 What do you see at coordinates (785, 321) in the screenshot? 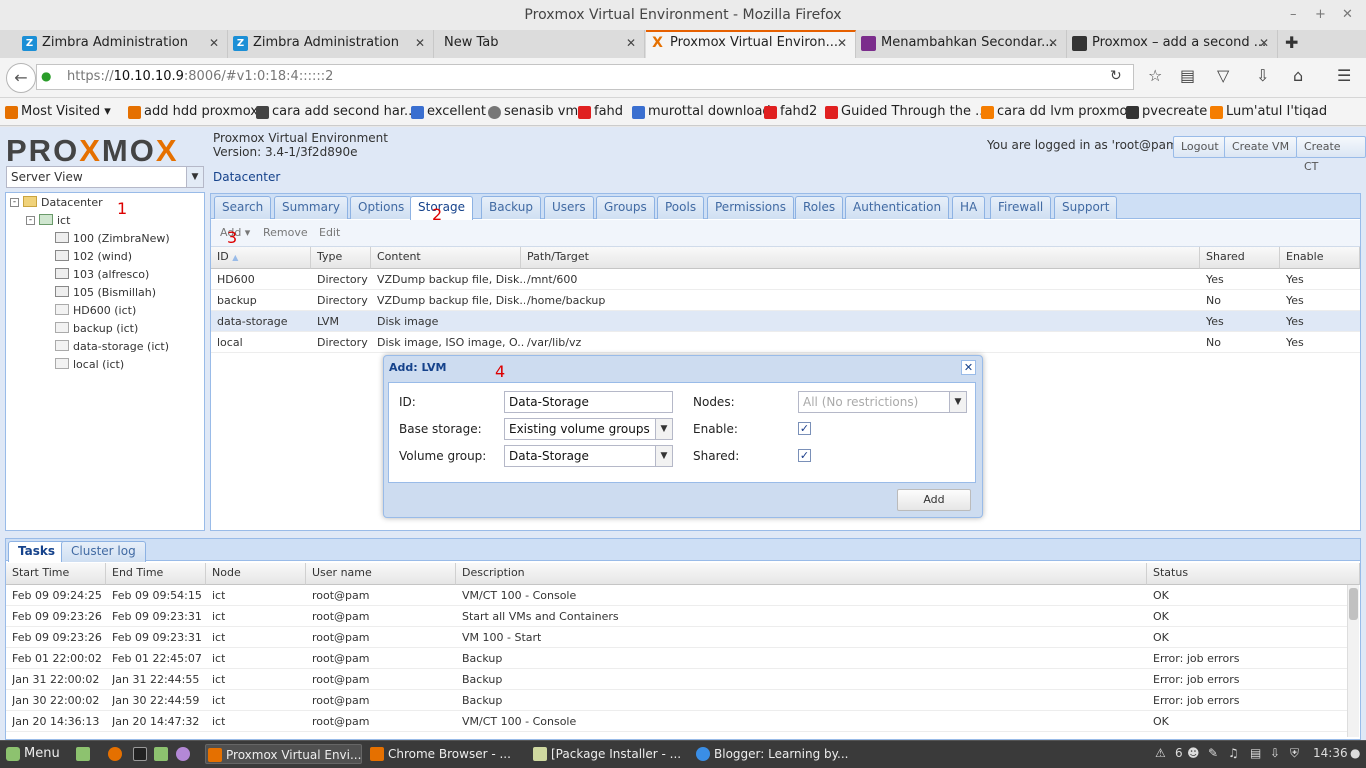
I see `table-row-selected: data-storage LVM Disk image Yes Yes` at bounding box center [785, 321].